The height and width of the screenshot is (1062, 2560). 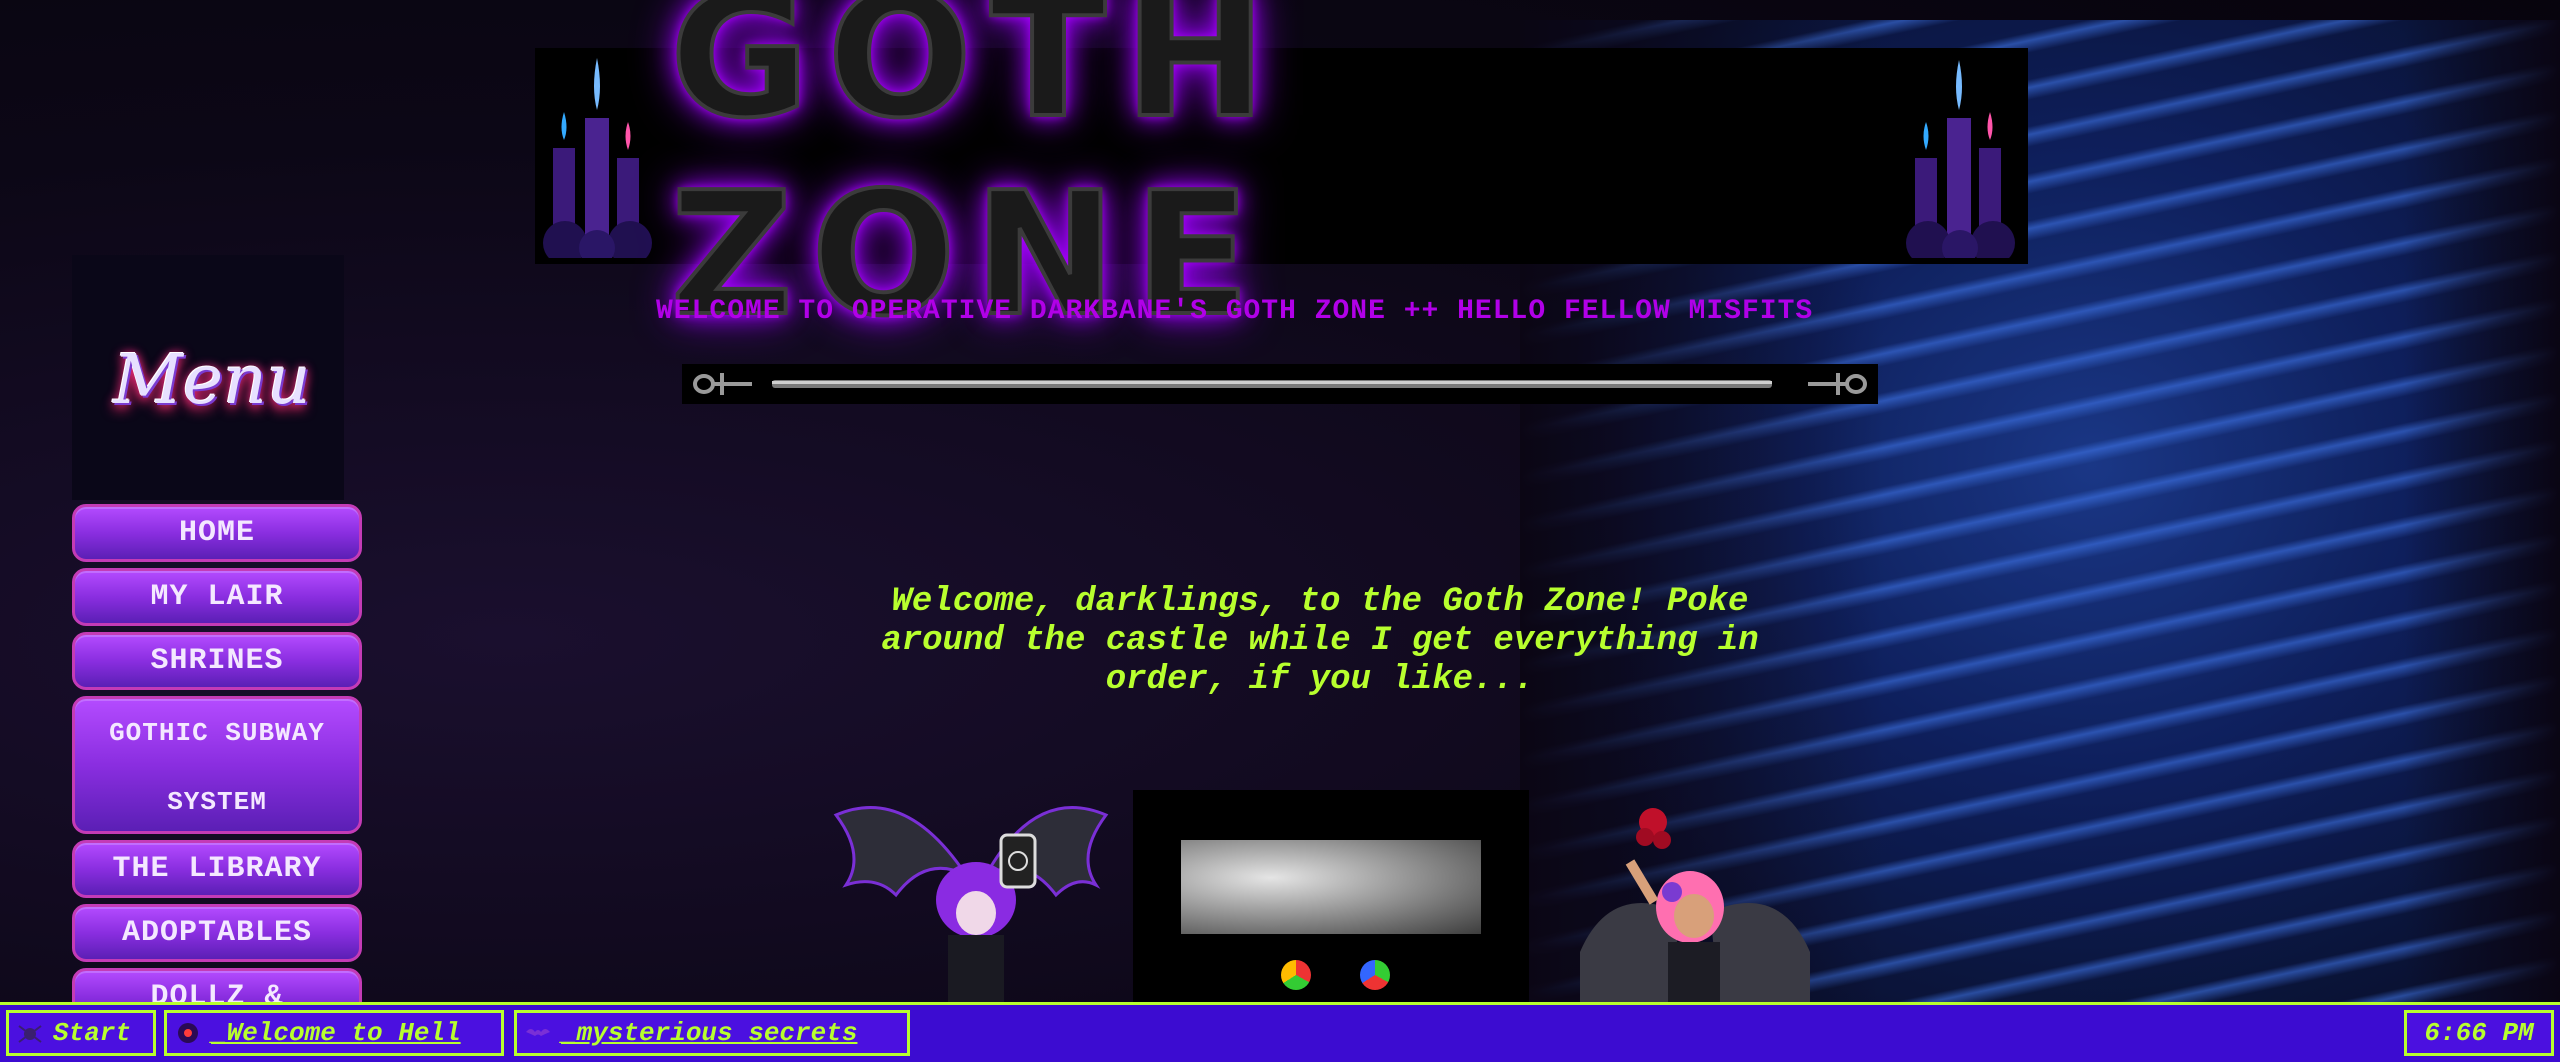 I want to click on pink-hair-goth-doll-image, so click(x=1695, y=907).